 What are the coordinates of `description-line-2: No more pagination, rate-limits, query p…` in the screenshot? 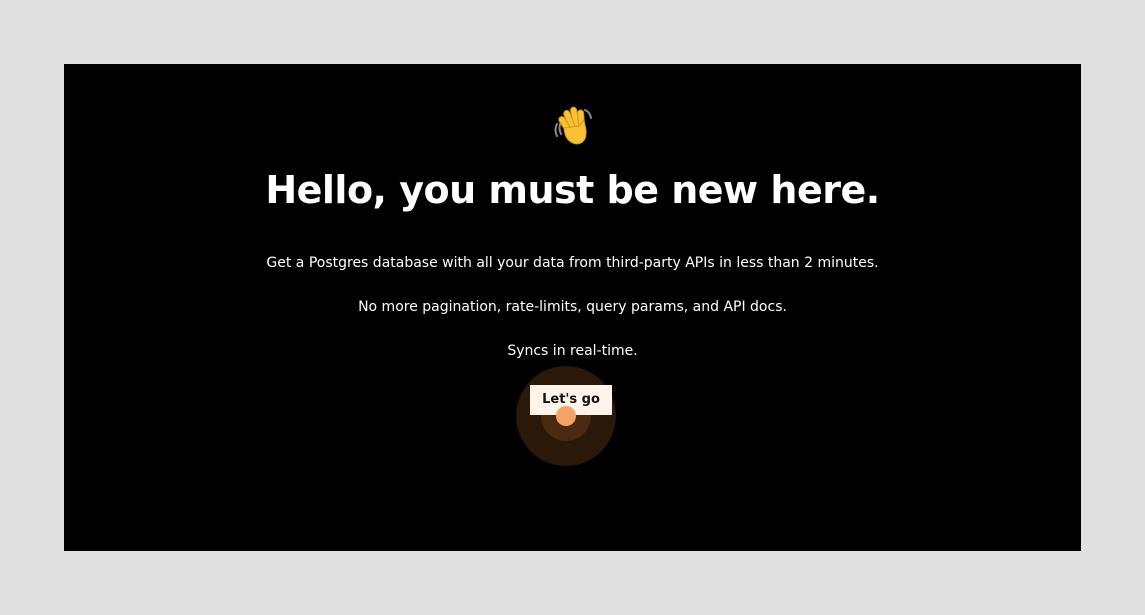 It's located at (572, 307).